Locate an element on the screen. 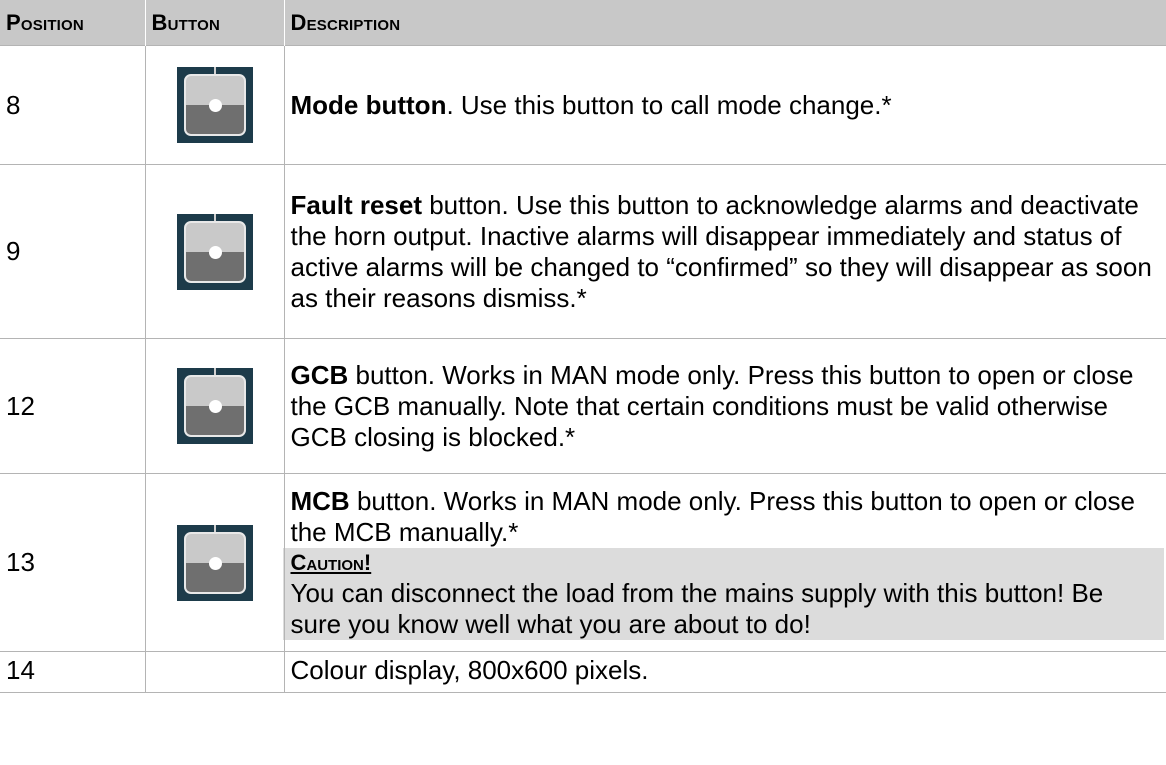  description-bold: Mode button is located at coordinates (368, 104).